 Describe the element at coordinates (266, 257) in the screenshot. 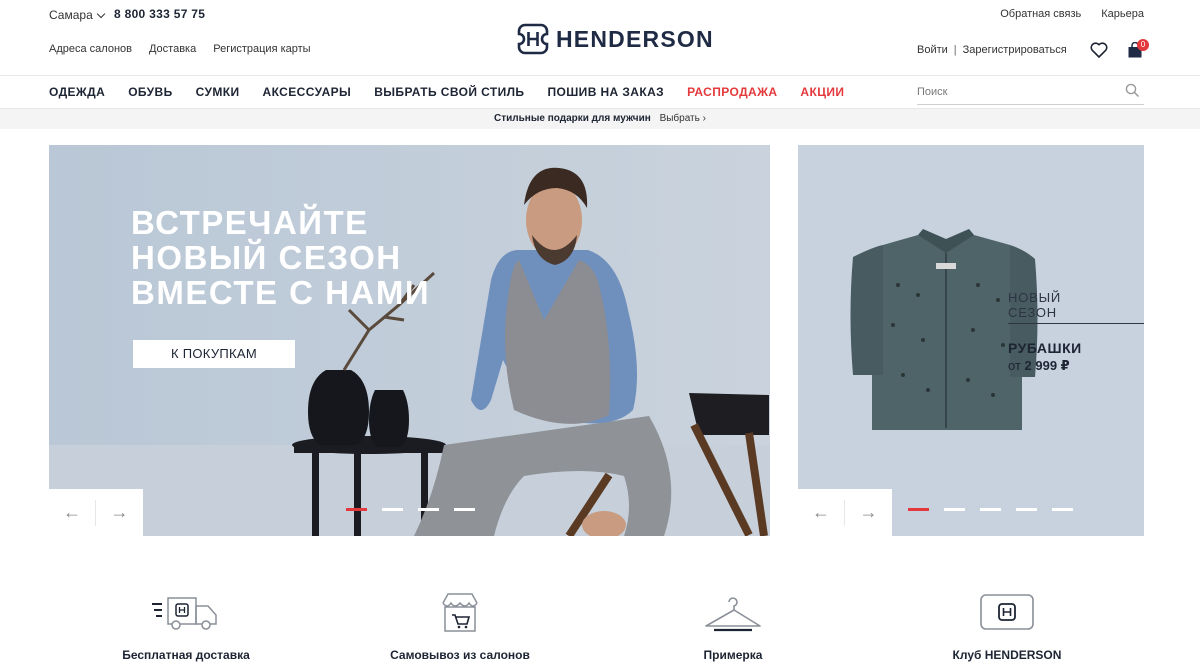

I see `hero-title-line-2: НОВЫЙ СЕЗОН` at that location.